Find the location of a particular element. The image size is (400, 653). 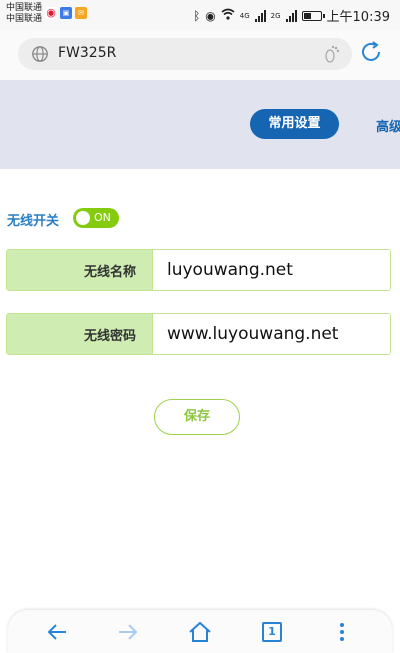

address-bar: FW325R is located at coordinates (185, 54).